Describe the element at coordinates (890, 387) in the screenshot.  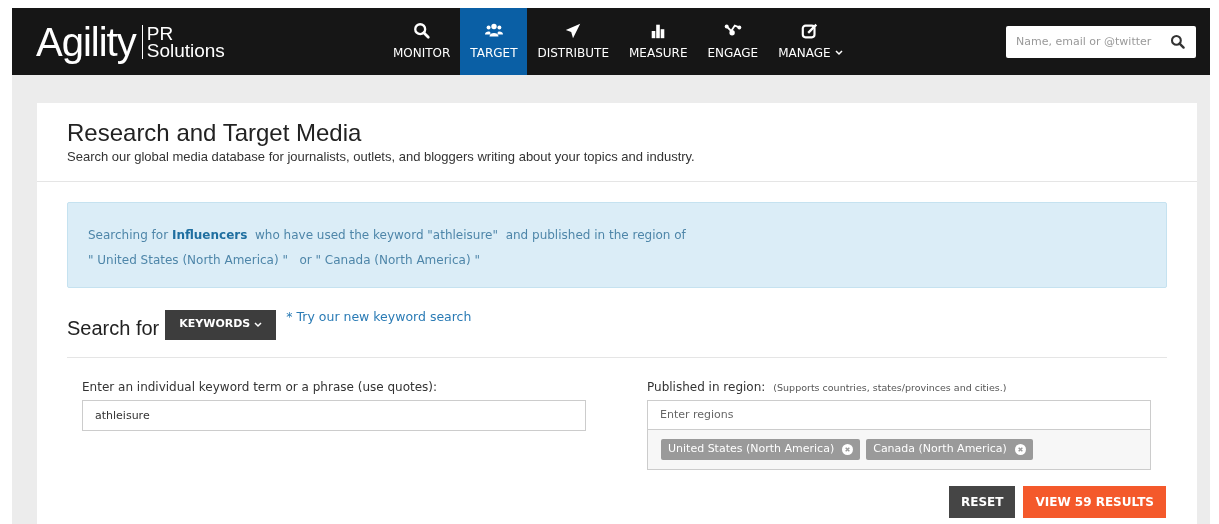
I see `region-hint: (Supports countries, states/provinces and cities.)` at that location.